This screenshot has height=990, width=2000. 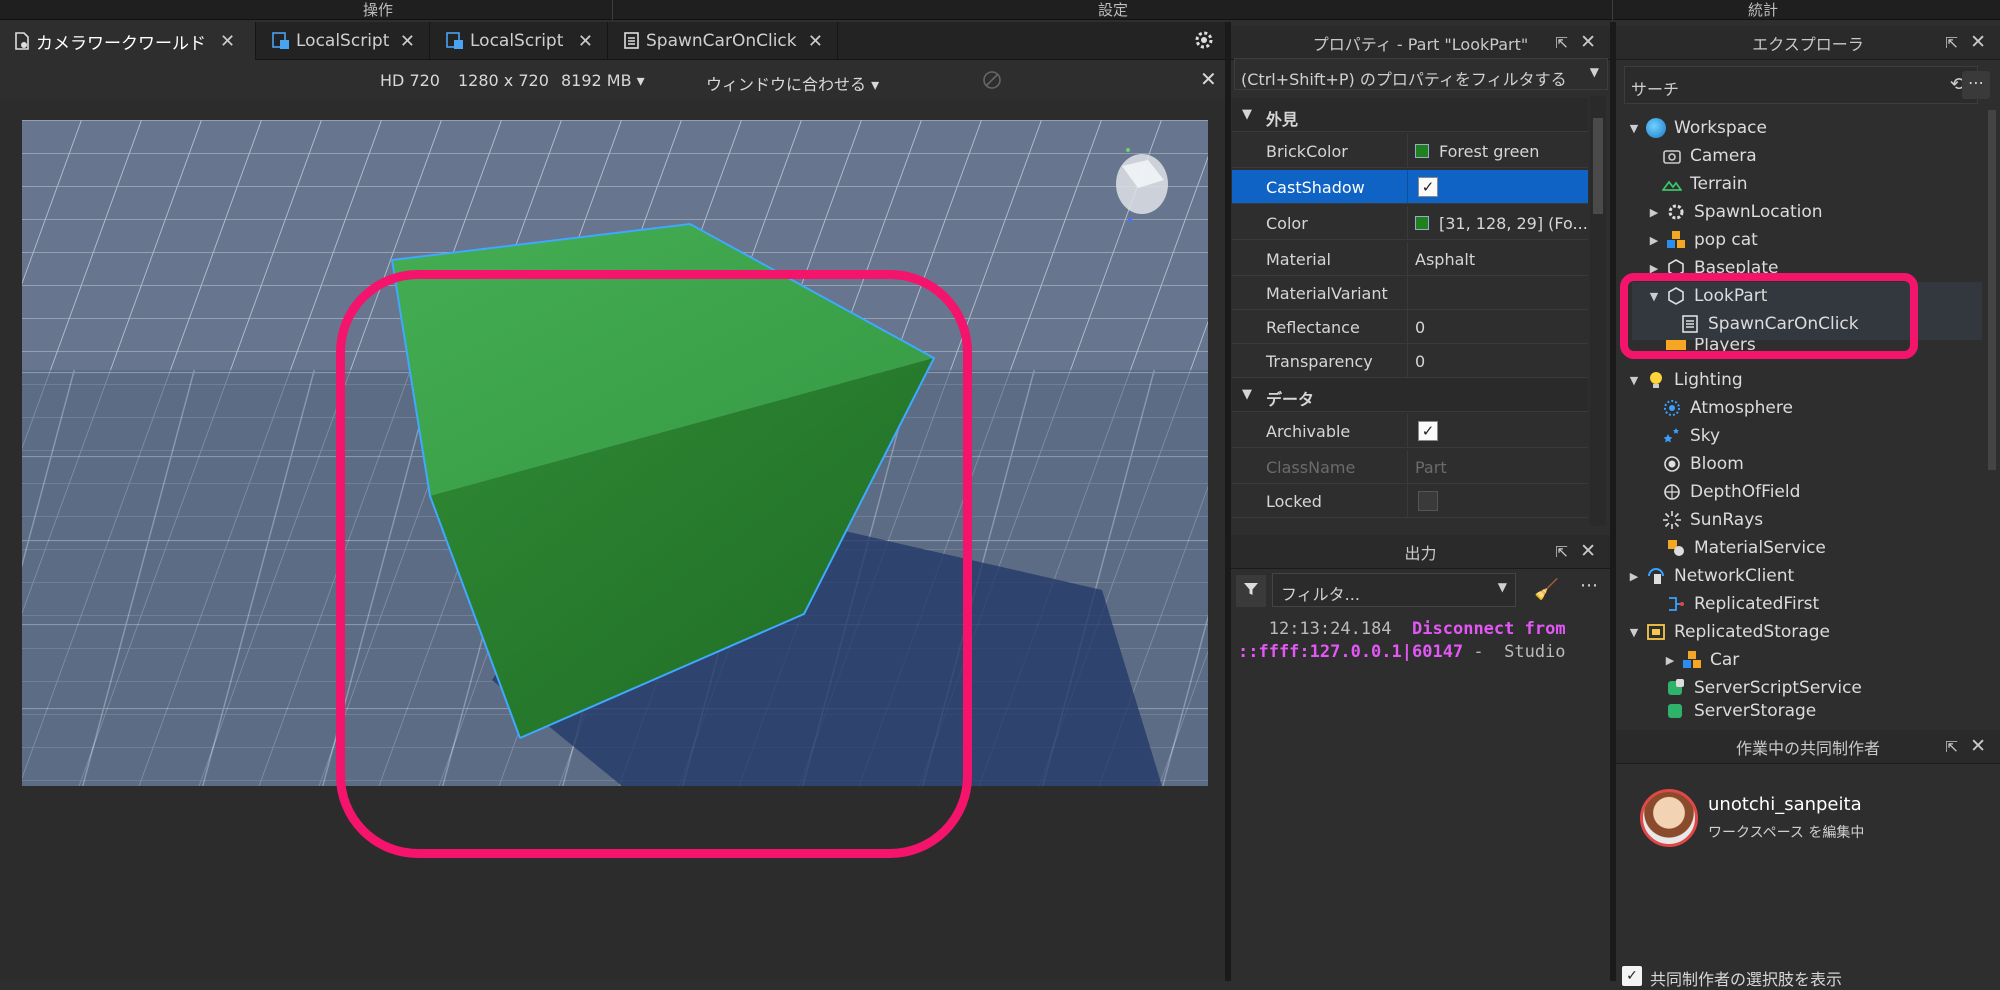 What do you see at coordinates (1287, 223) in the screenshot?
I see `prop-name: Color` at bounding box center [1287, 223].